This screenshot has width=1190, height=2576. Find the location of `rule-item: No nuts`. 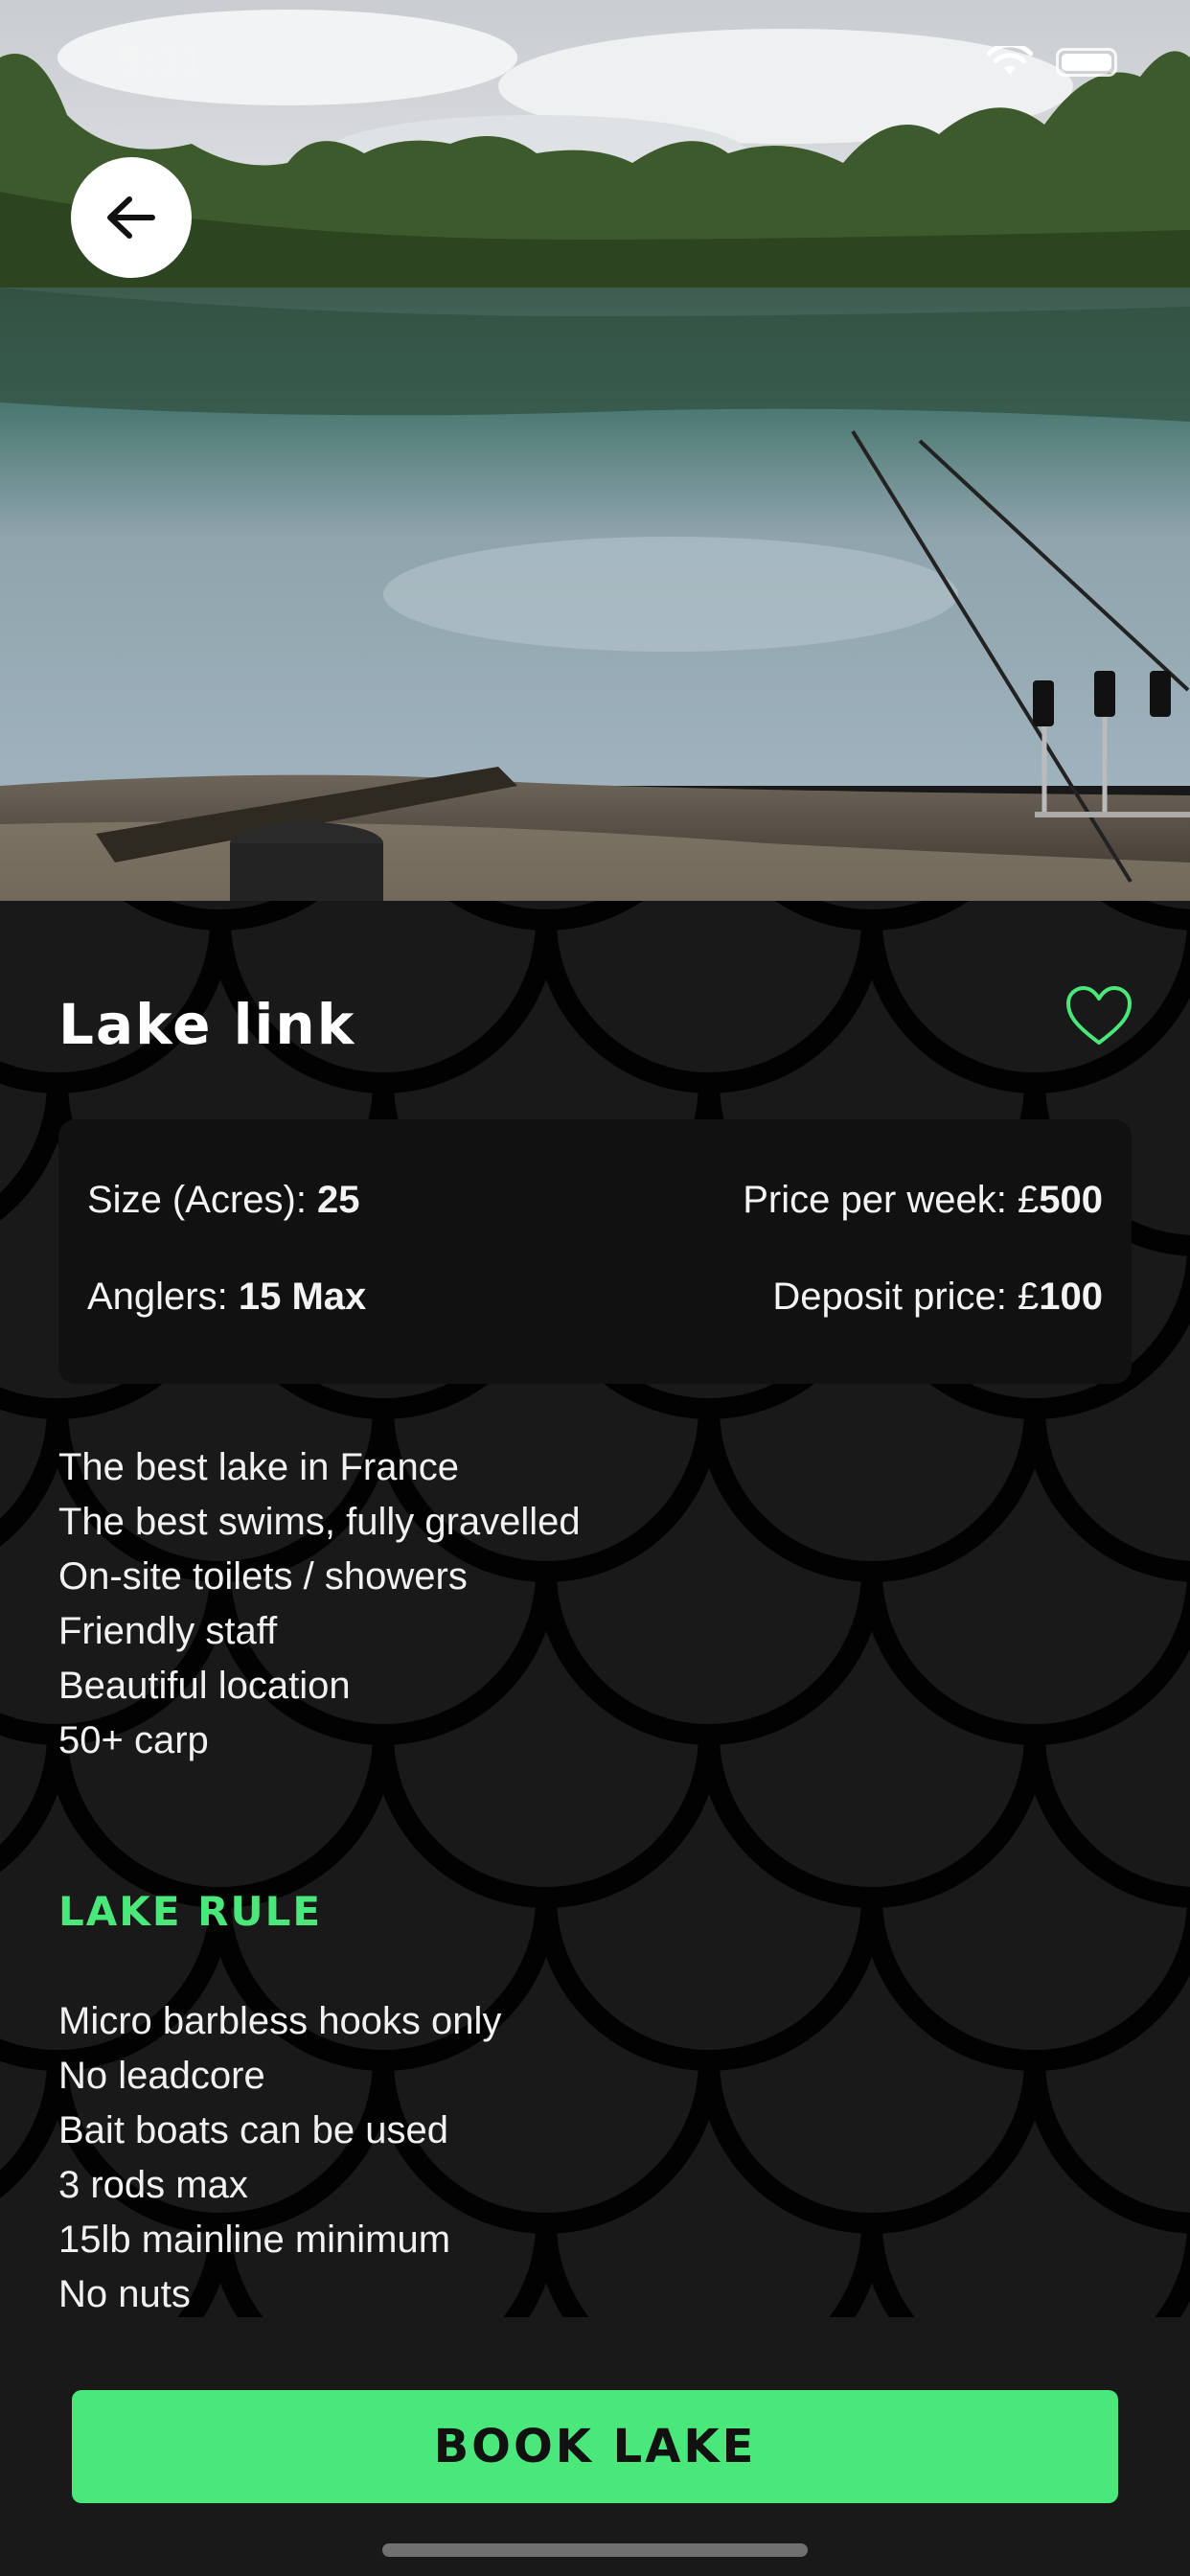

rule-item: No nuts is located at coordinates (125, 2294).